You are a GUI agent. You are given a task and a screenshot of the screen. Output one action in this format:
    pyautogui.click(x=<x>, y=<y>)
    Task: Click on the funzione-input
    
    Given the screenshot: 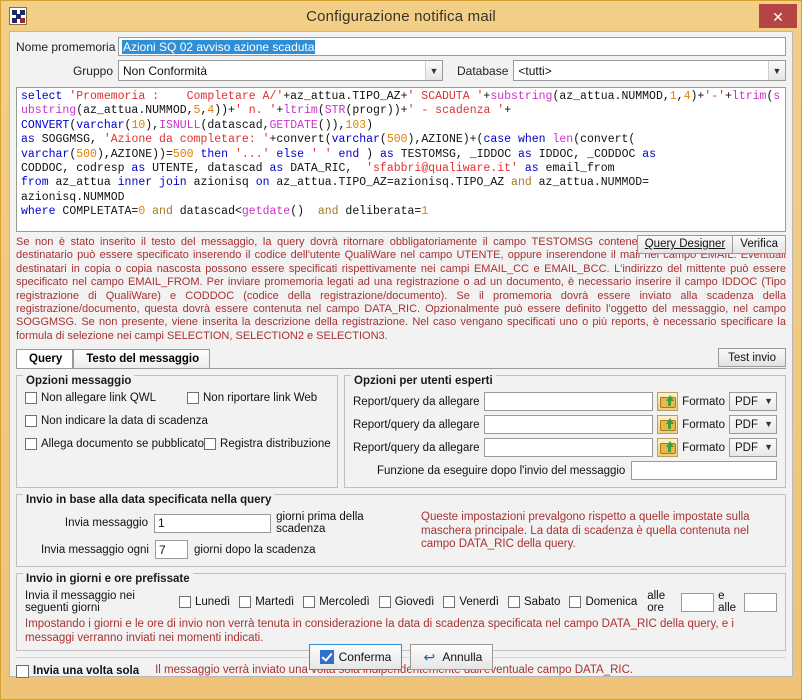 What is the action you would take?
    pyautogui.click(x=704, y=471)
    